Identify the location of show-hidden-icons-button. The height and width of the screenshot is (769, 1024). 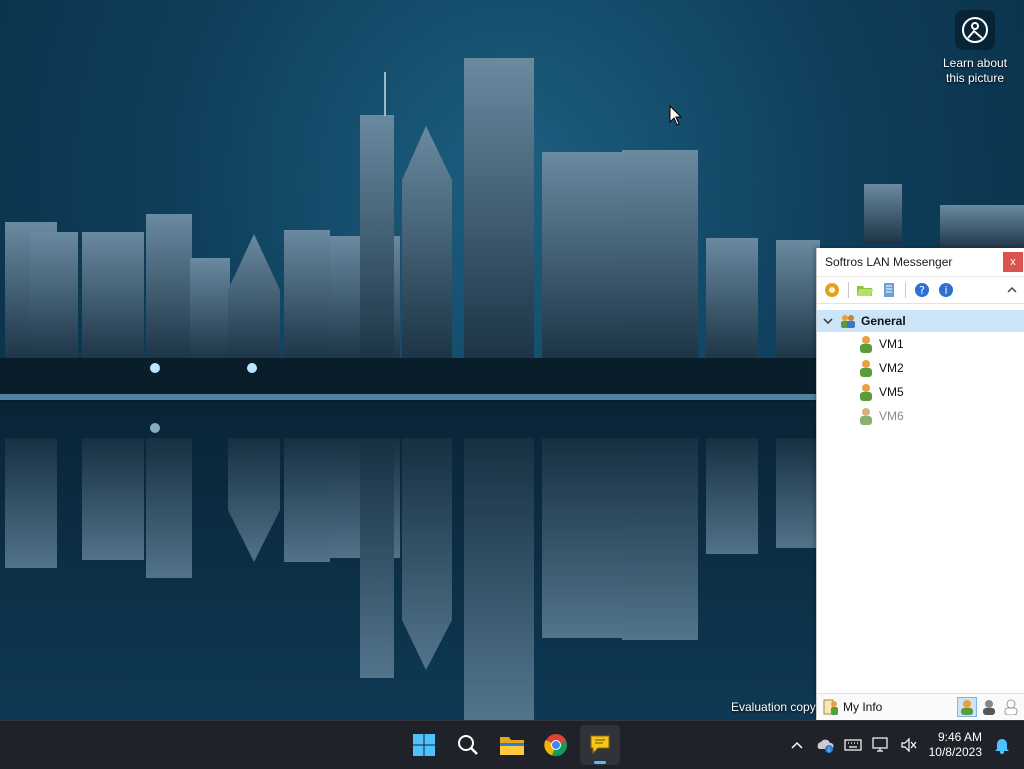
(797, 745).